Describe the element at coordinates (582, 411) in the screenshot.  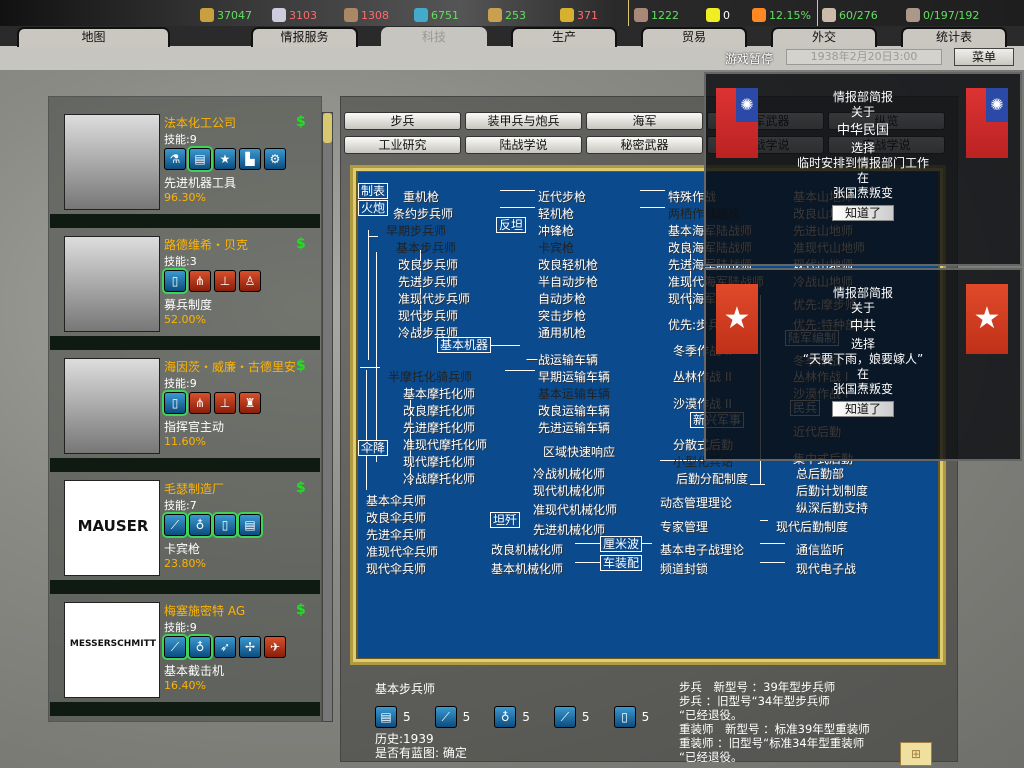
I see `tech-item: 改良运输车辆` at that location.